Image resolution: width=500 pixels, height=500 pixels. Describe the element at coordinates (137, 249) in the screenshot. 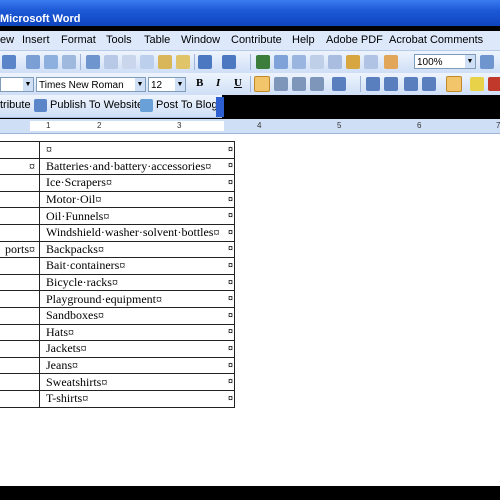

I see `table-cell-item: Backpacks¤` at that location.